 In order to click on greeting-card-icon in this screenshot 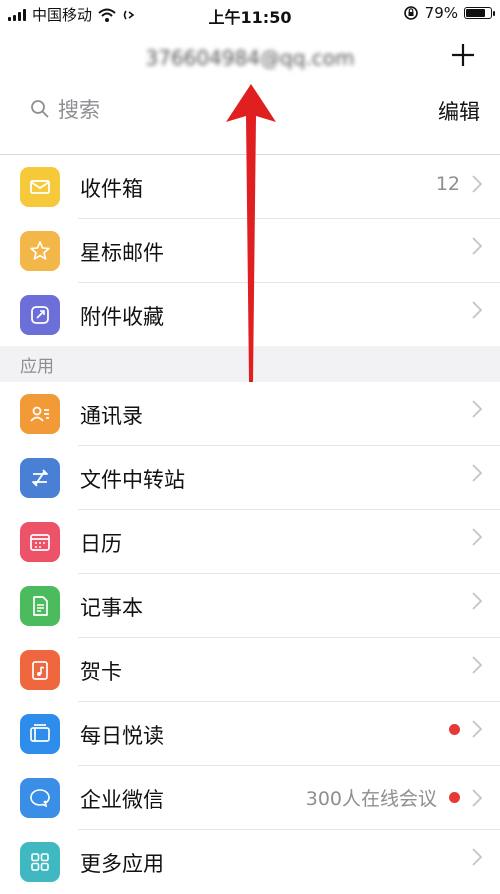, I will do `click(40, 670)`.